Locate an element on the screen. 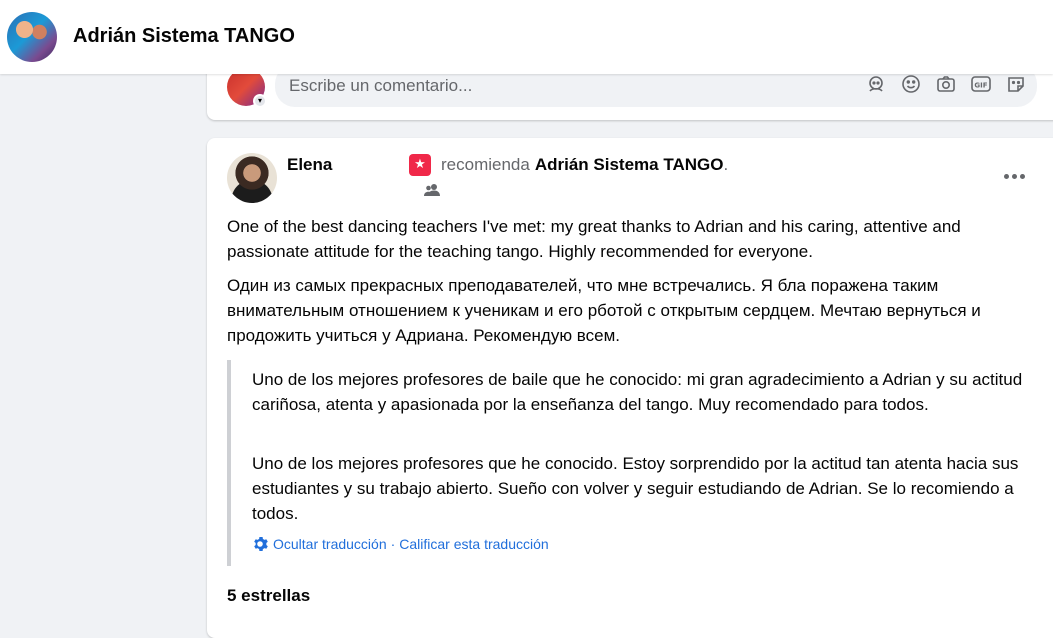 This screenshot has height=638, width=1053. recommended-page-link: Adrián Sistema TANGO is located at coordinates (629, 165).